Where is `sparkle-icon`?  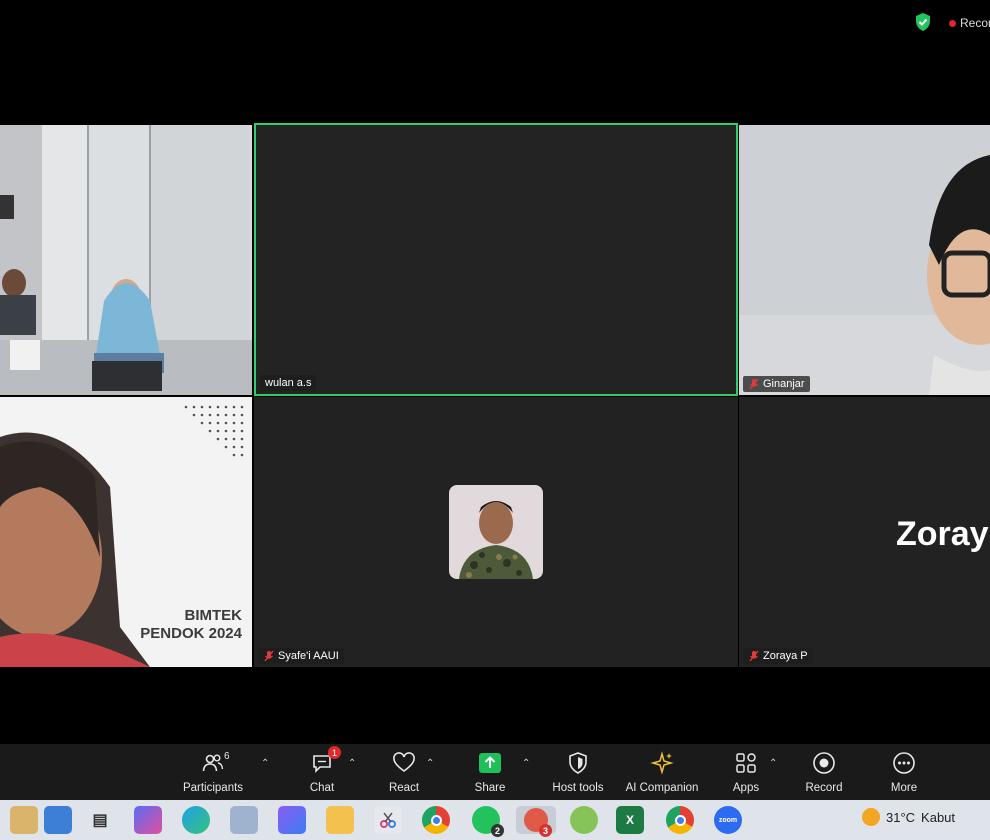 sparkle-icon is located at coordinates (662, 763).